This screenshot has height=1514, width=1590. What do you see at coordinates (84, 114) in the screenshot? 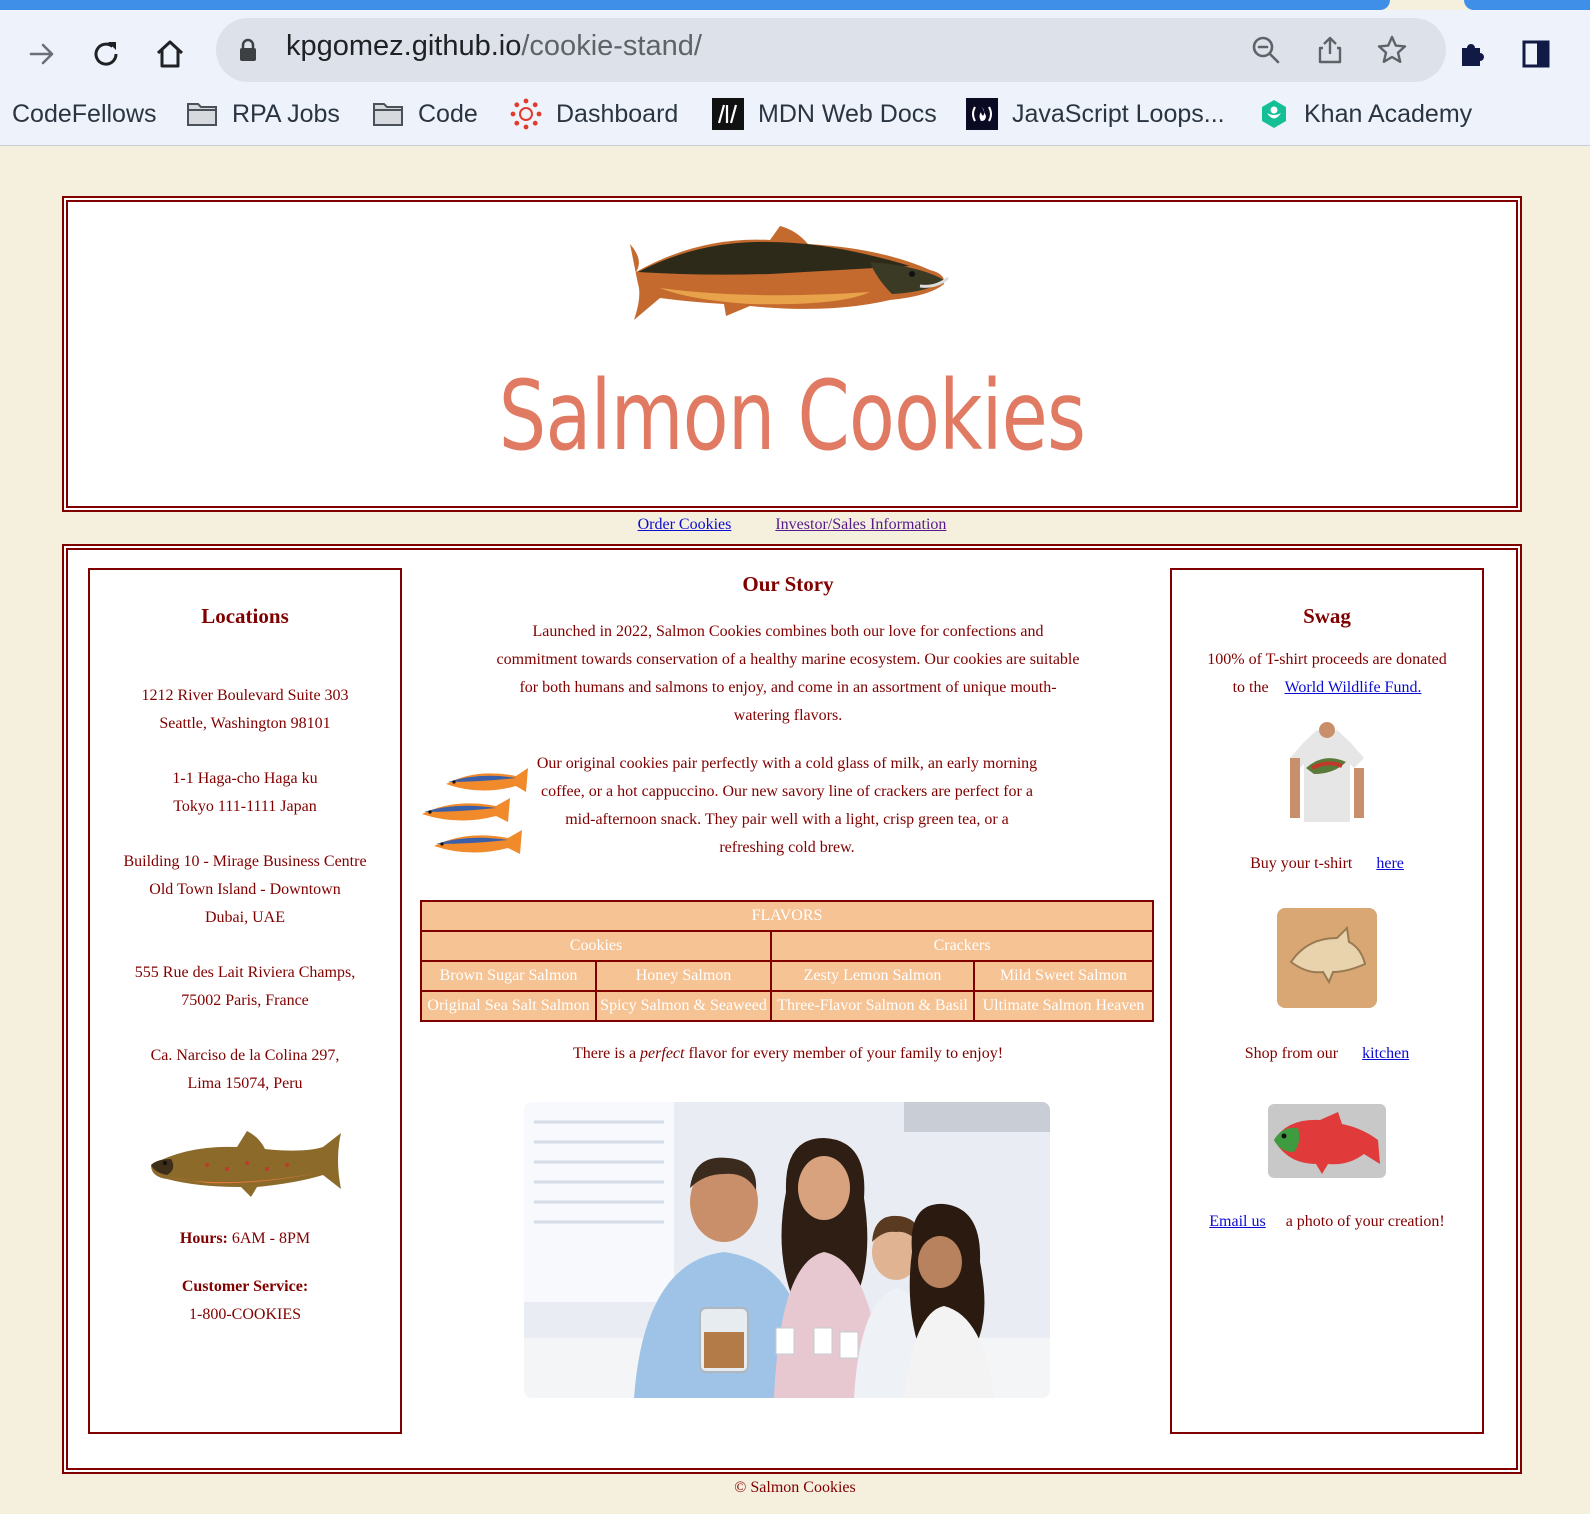
I see `bookmark-codefellows: CodeFellows` at bounding box center [84, 114].